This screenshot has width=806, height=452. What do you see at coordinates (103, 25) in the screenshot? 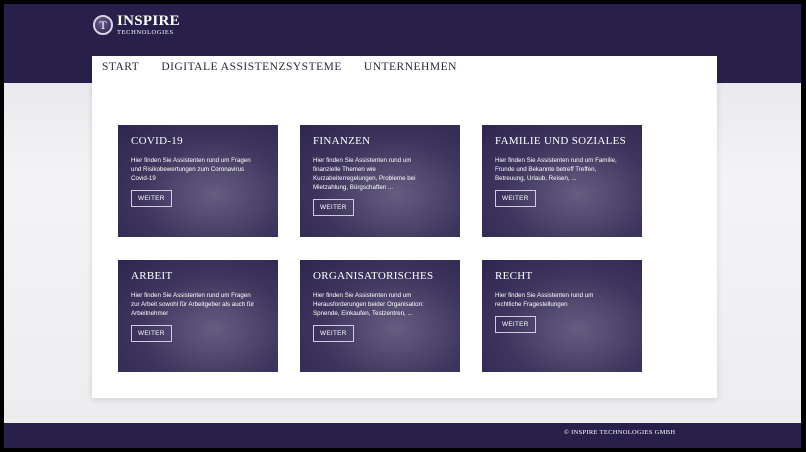
I see `logo-emblem-icon: T` at bounding box center [103, 25].